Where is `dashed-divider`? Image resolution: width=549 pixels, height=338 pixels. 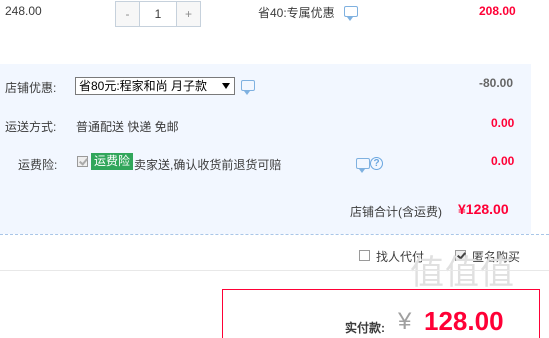
dashed-divider is located at coordinates (274, 234).